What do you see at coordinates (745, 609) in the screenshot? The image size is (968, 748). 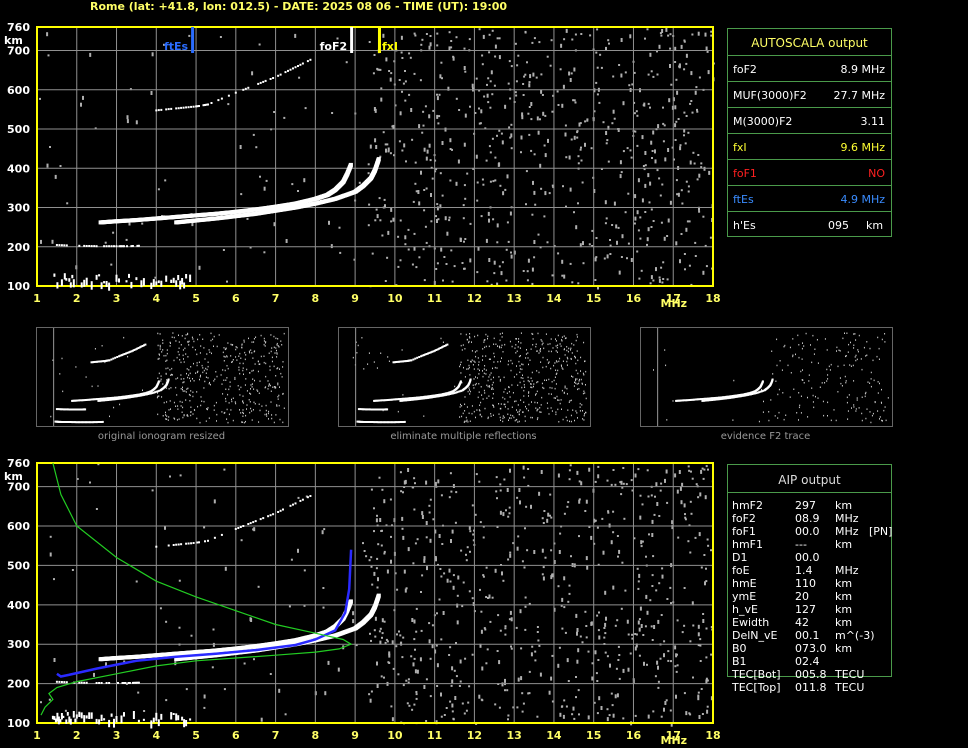 I see `aip-label: h_vE` at bounding box center [745, 609].